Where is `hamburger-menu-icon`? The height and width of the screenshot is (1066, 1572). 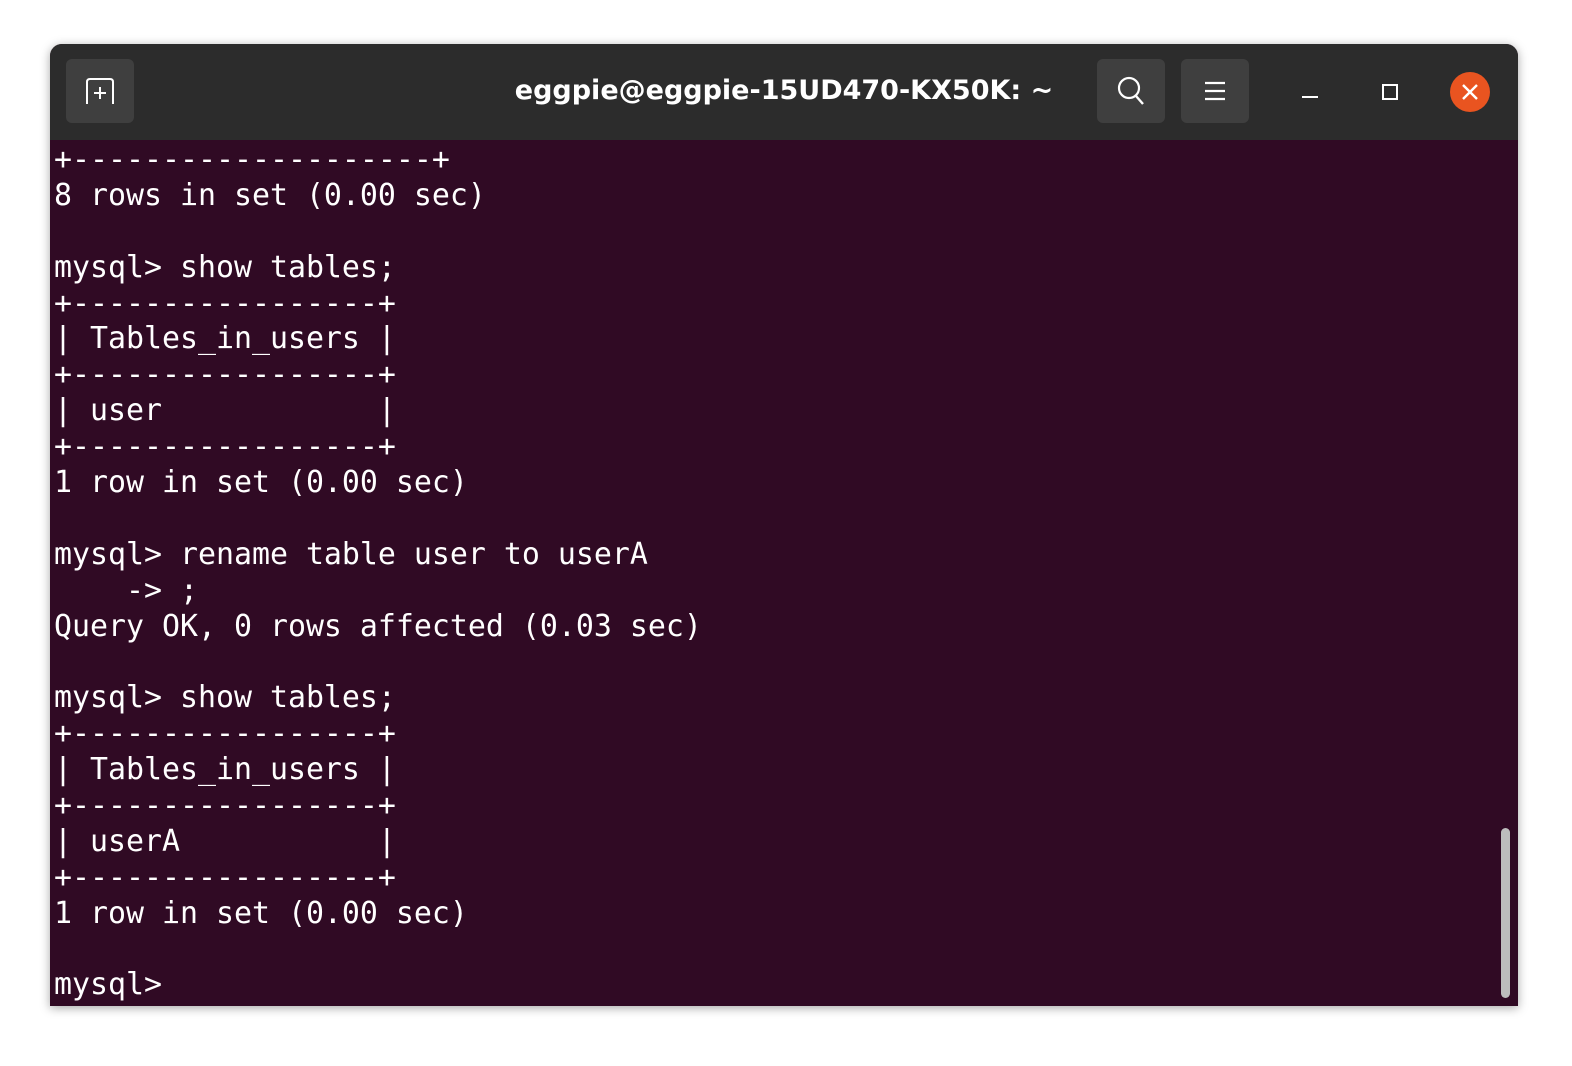
hamburger-menu-icon is located at coordinates (1215, 91).